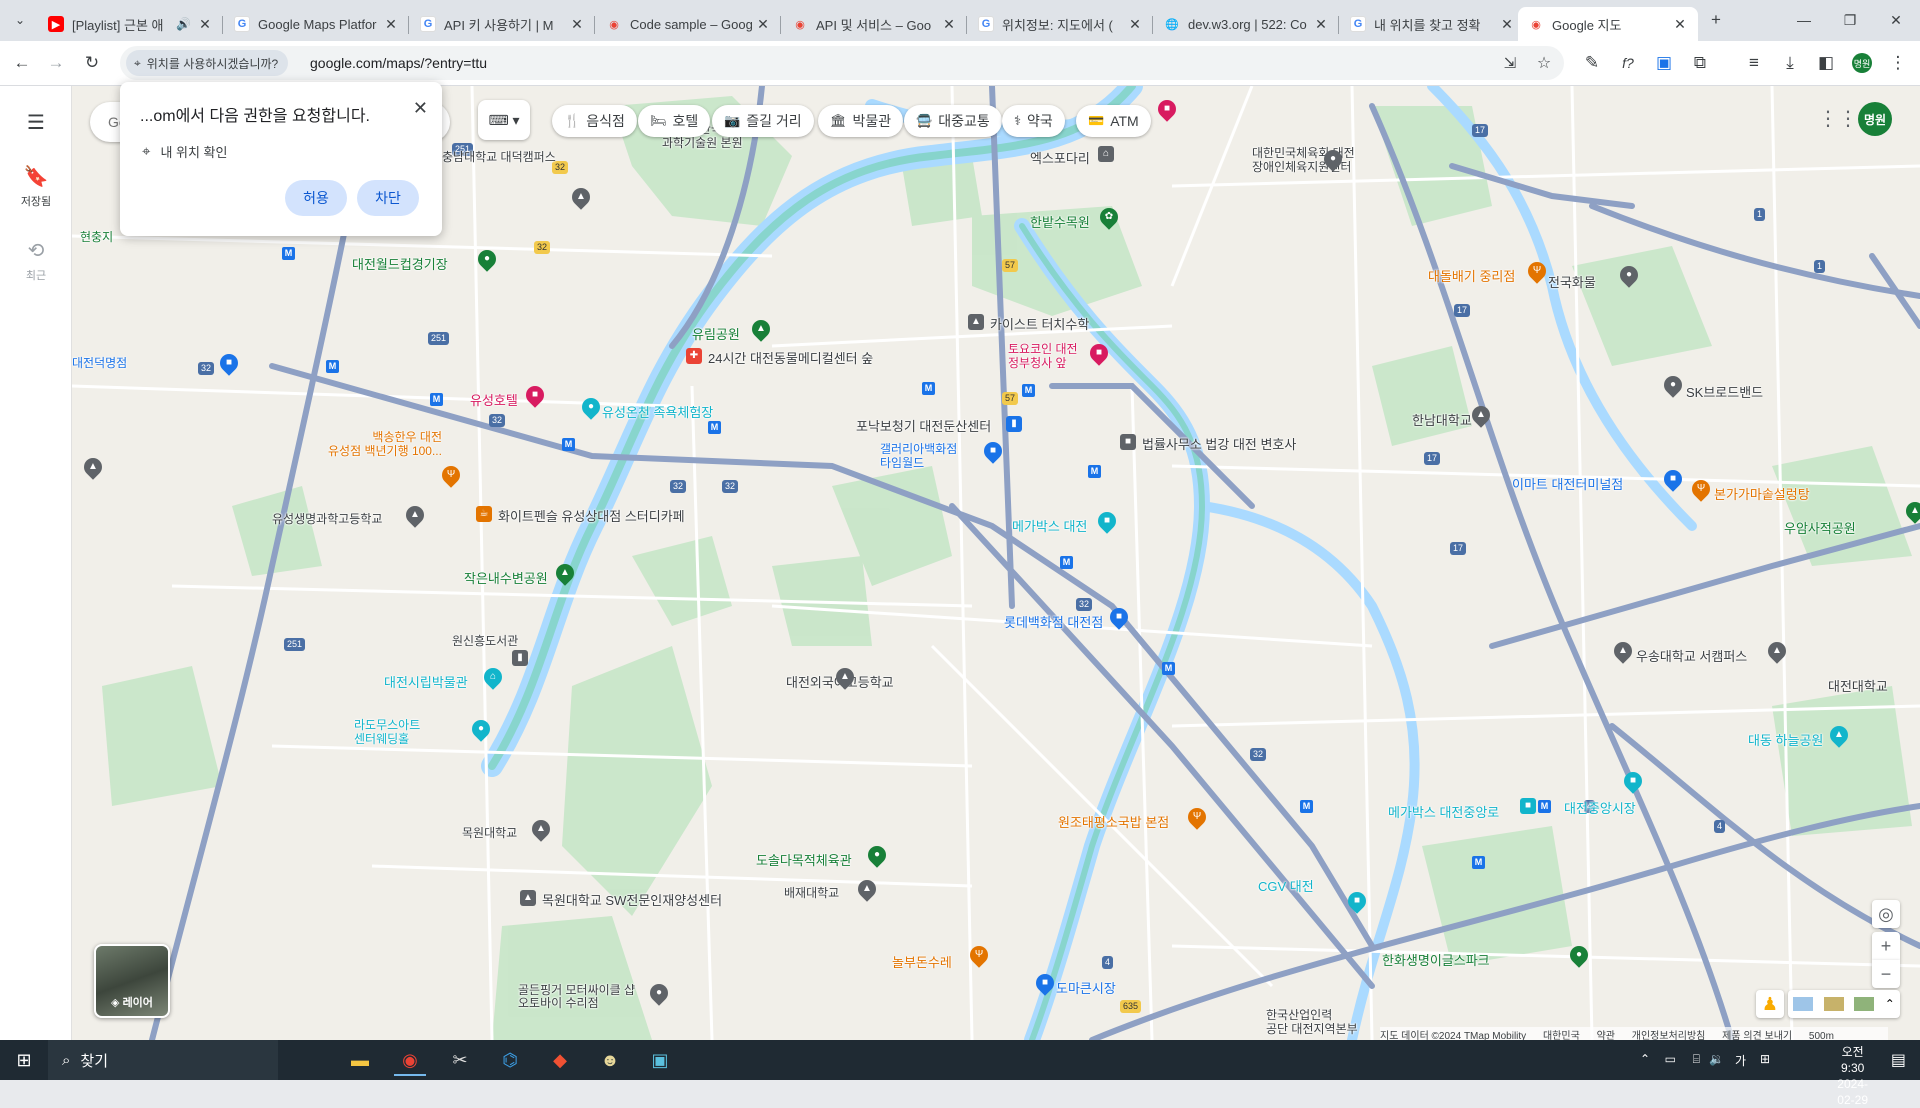  What do you see at coordinates (1770, 1004) in the screenshot?
I see `street-view-pegman-icon: ♟` at bounding box center [1770, 1004].